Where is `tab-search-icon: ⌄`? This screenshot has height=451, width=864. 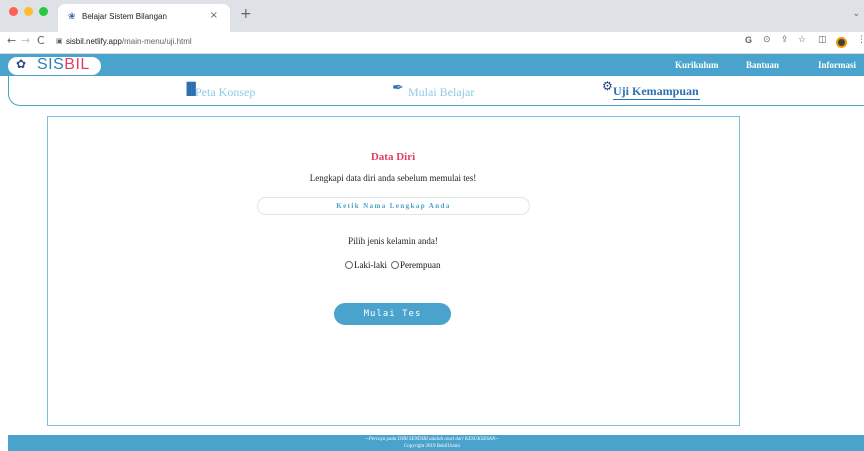 tab-search-icon: ⌄ is located at coordinates (856, 14).